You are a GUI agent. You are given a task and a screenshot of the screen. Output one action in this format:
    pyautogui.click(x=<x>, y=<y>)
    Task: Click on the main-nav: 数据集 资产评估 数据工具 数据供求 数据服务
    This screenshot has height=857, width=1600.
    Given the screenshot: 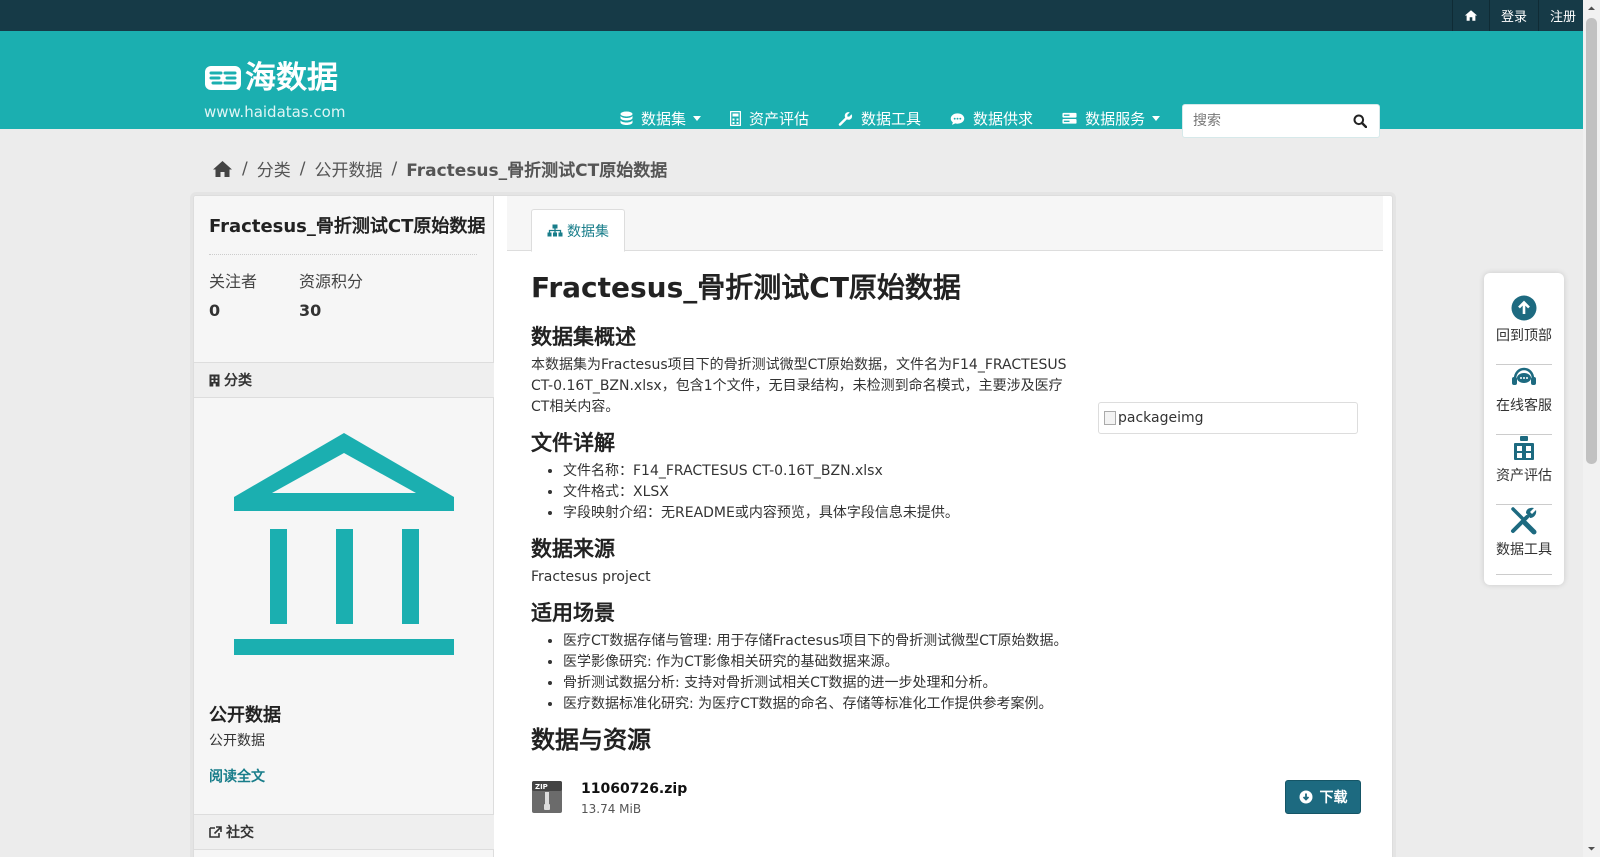 What is the action you would take?
    pyautogui.click(x=904, y=118)
    